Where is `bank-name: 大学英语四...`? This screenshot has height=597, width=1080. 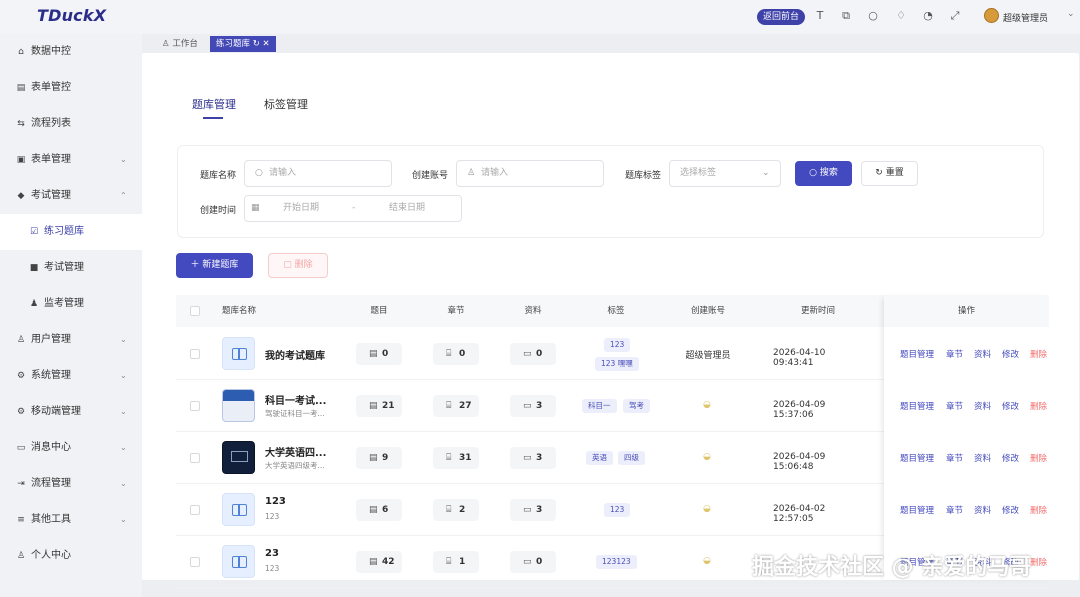 bank-name: 大学英语四... is located at coordinates (295, 451).